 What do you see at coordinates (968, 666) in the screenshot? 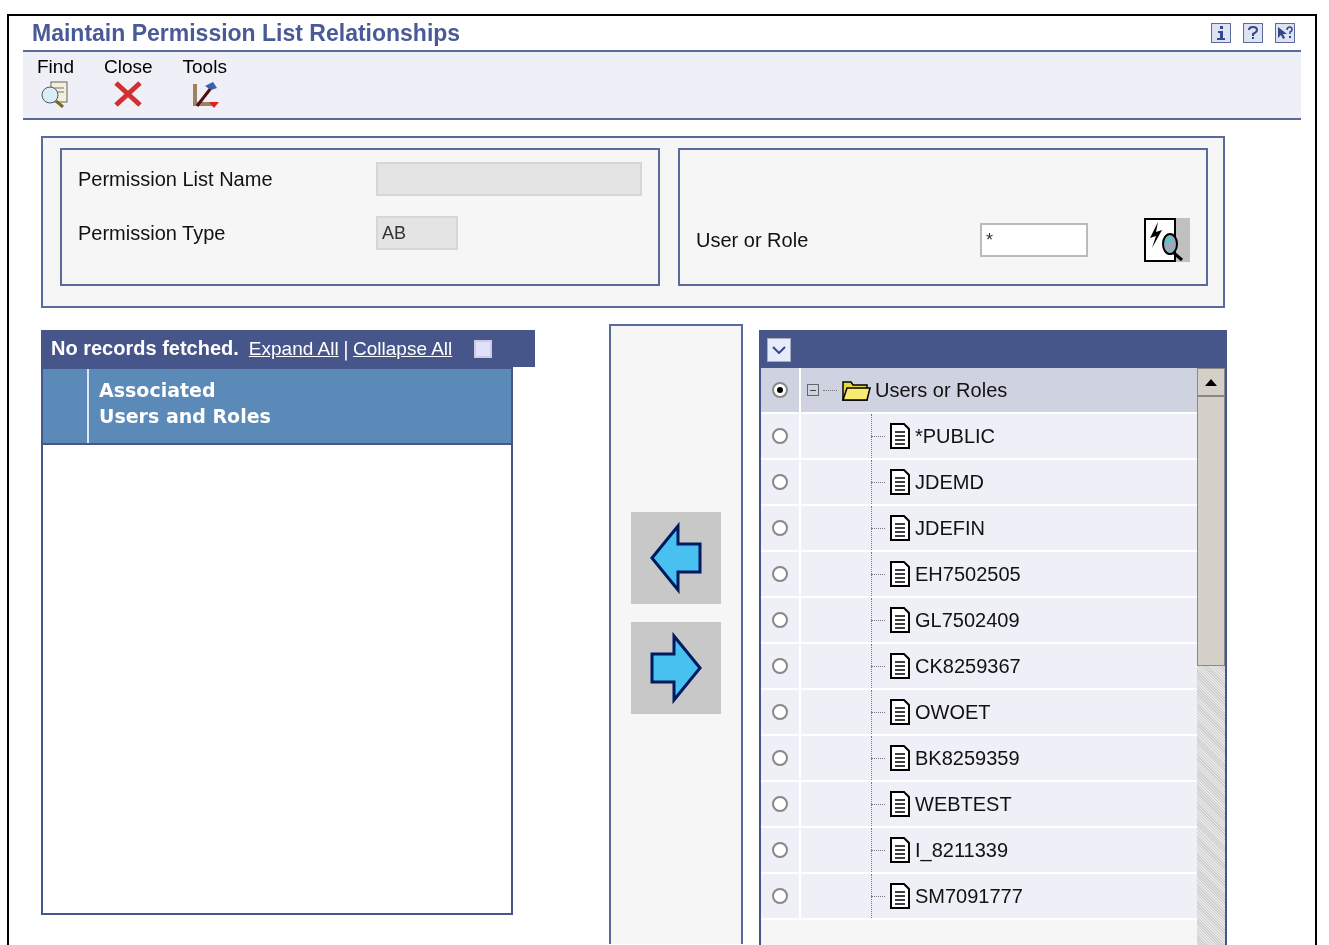
I see `tree-node-label: CK8259367` at bounding box center [968, 666].